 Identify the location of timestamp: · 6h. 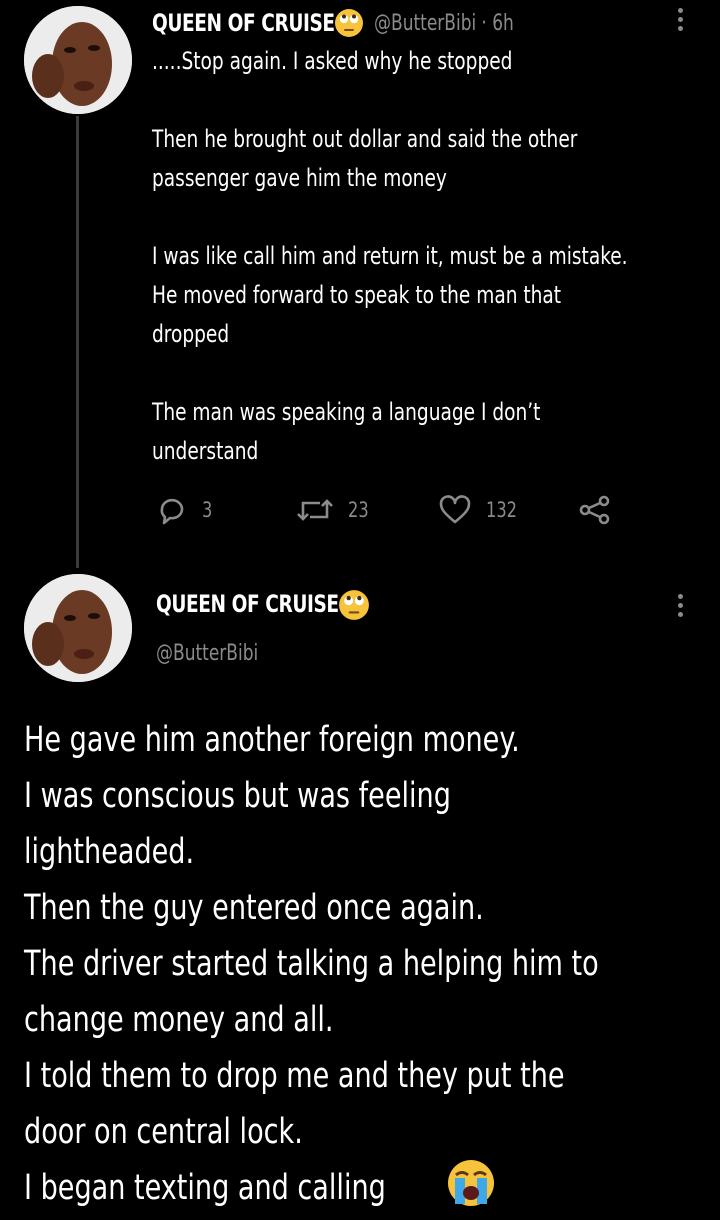
(497, 23).